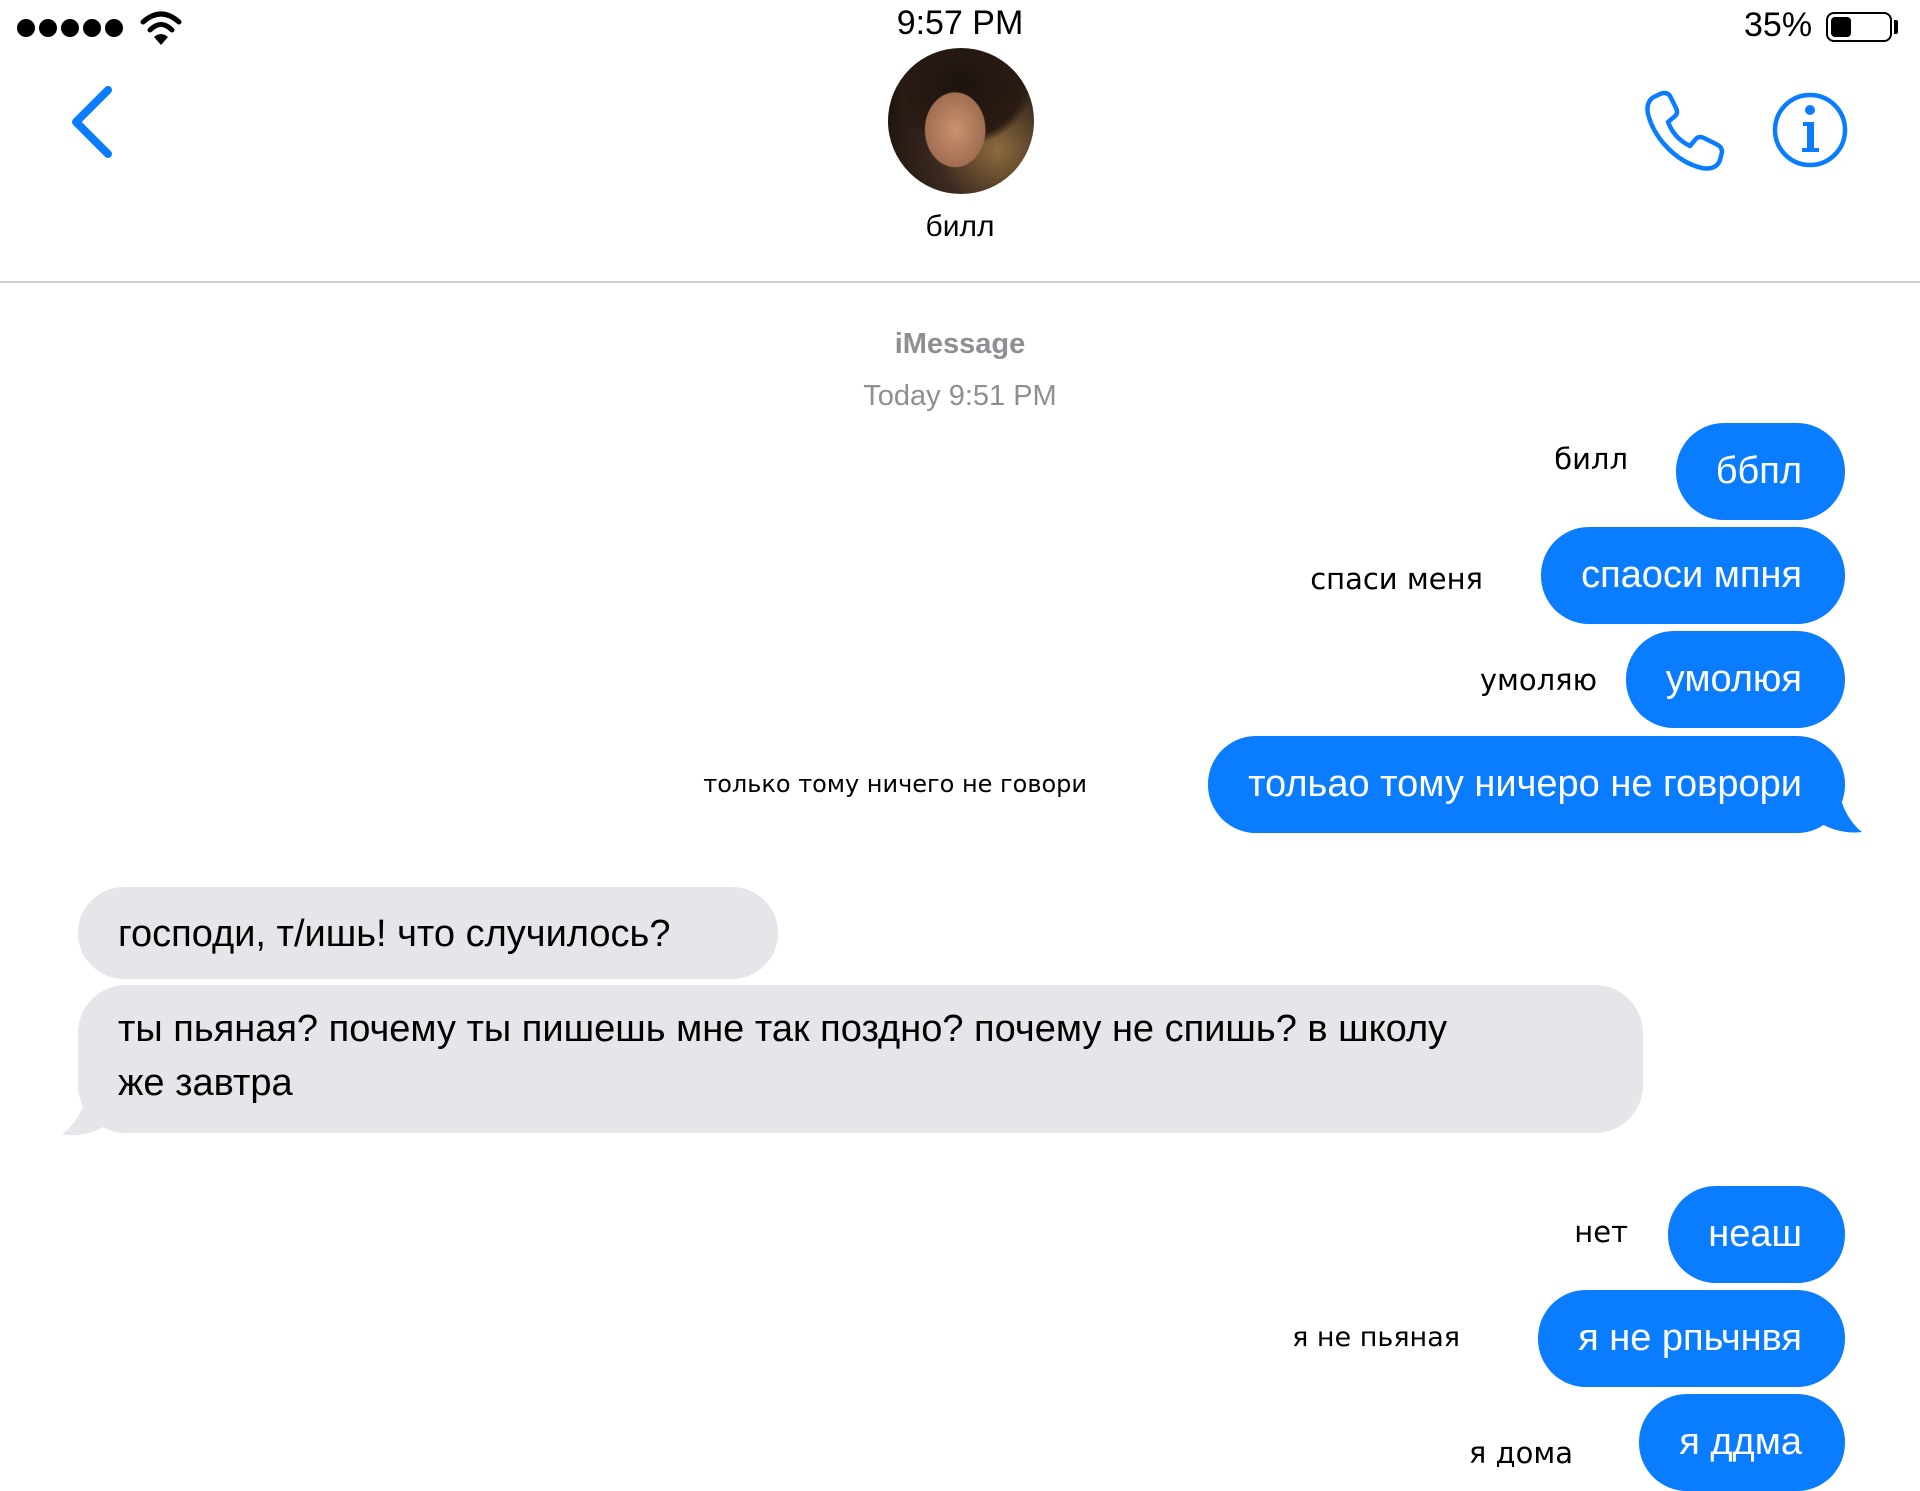 Image resolution: width=1920 pixels, height=1491 pixels. What do you see at coordinates (1810, 130) in the screenshot?
I see `info-icon` at bounding box center [1810, 130].